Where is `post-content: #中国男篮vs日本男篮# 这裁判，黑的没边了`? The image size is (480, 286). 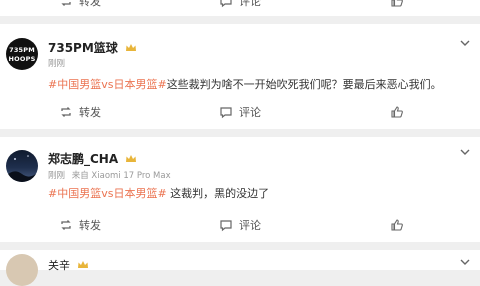
post-content: #中国男篮vs日本男篮# 这裁判，黑的没边了 is located at coordinates (259, 193).